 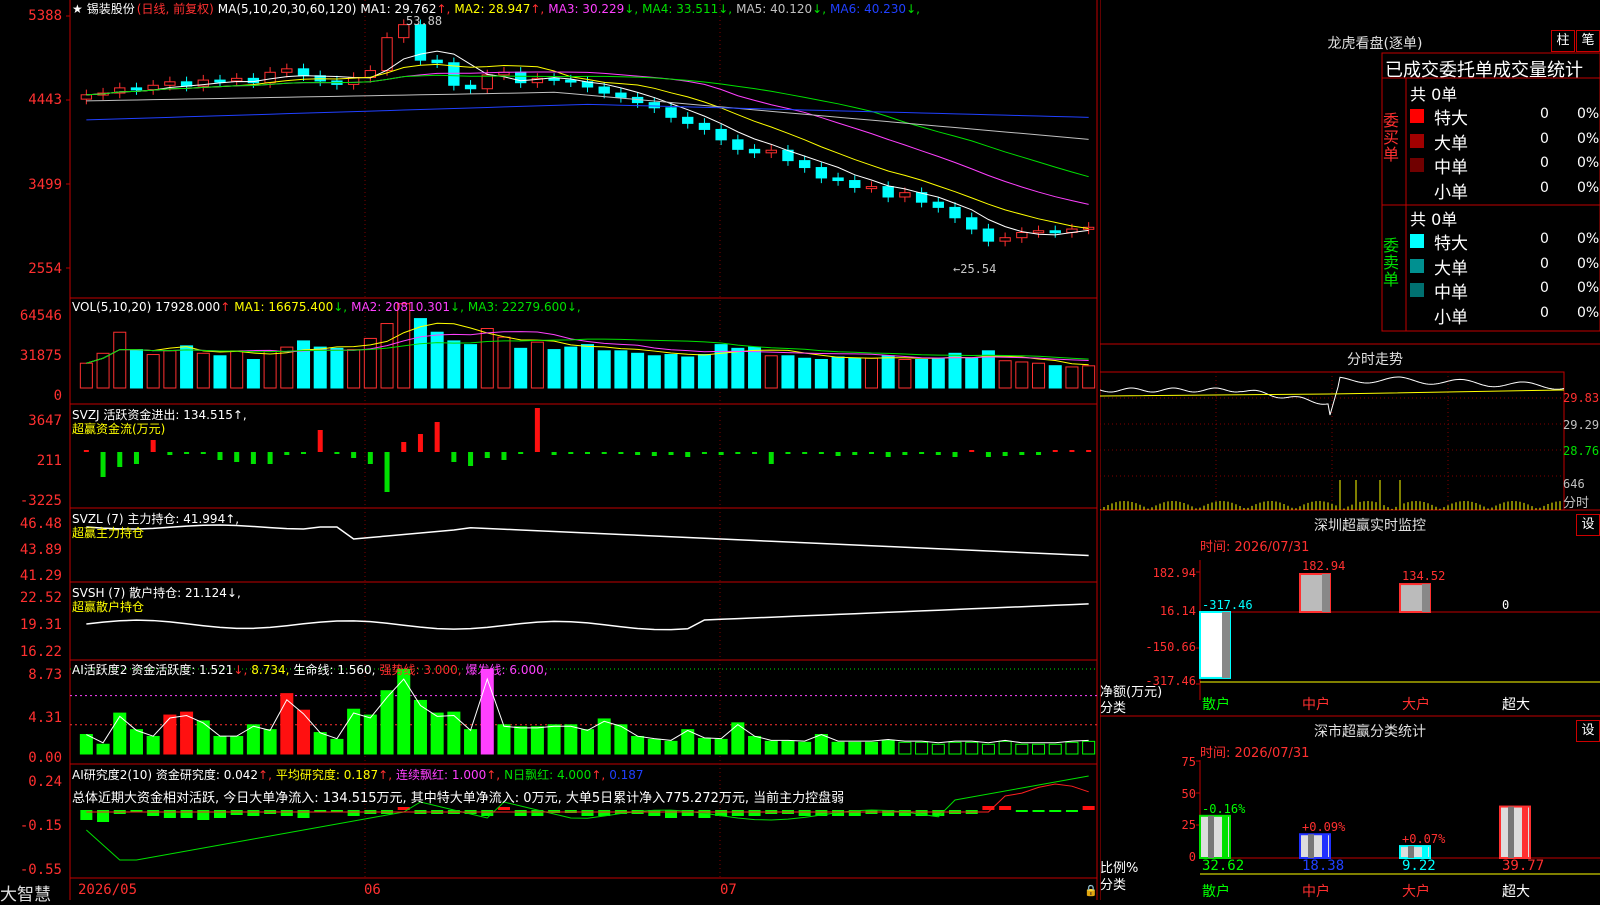 What do you see at coordinates (1576, 503) in the screenshot?
I see `minute-unit: 分时` at bounding box center [1576, 503].